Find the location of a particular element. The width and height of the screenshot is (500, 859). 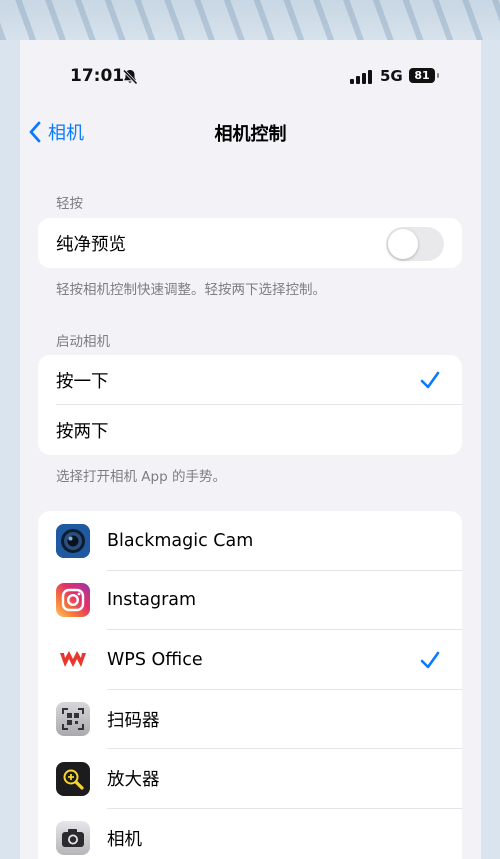

clean-preview-label: 纯净预览 is located at coordinates (91, 244).